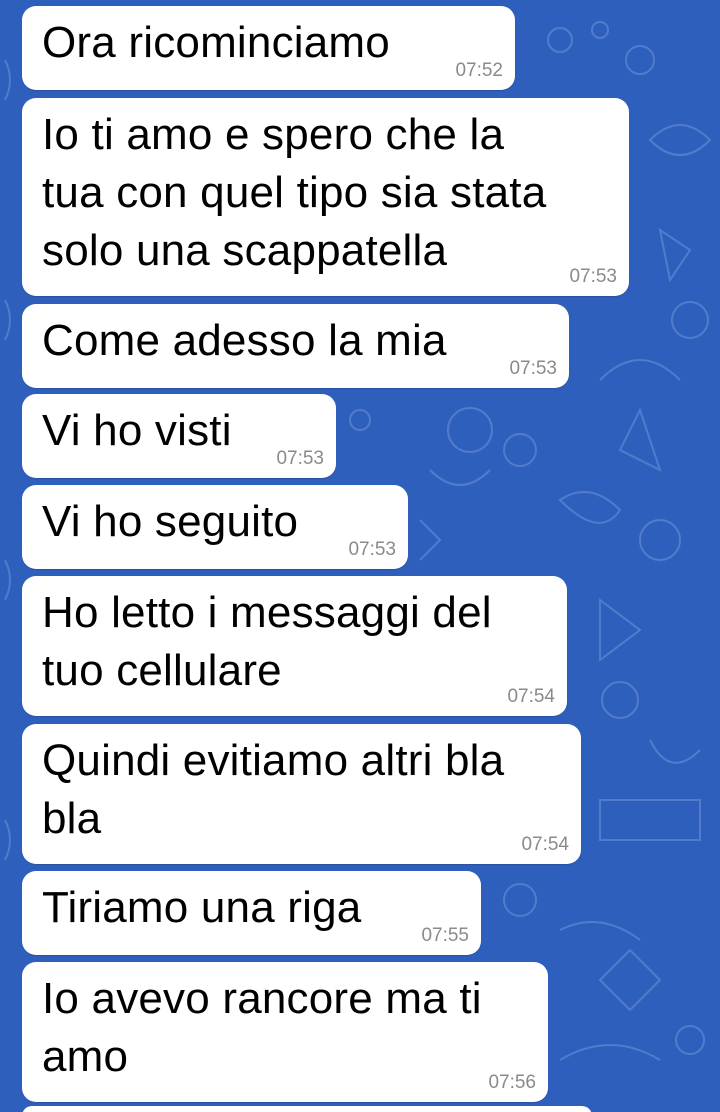  I want to click on message-text: Io avevo rancore ma ti amo, so click(268, 1027).